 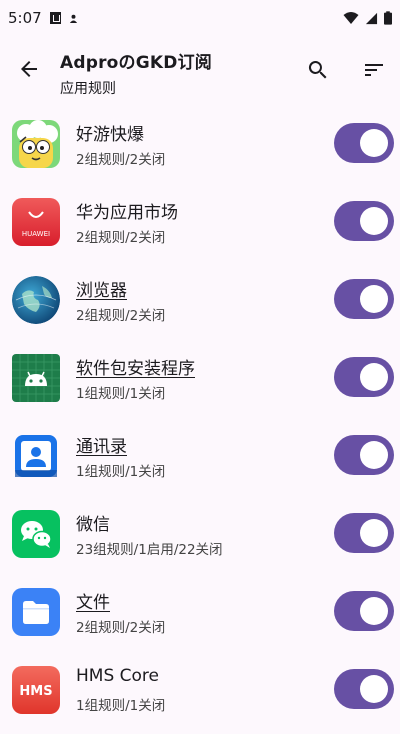 What do you see at coordinates (200, 143) in the screenshot?
I see `list-item: 好游快爆 2组规则/2关闭` at bounding box center [200, 143].